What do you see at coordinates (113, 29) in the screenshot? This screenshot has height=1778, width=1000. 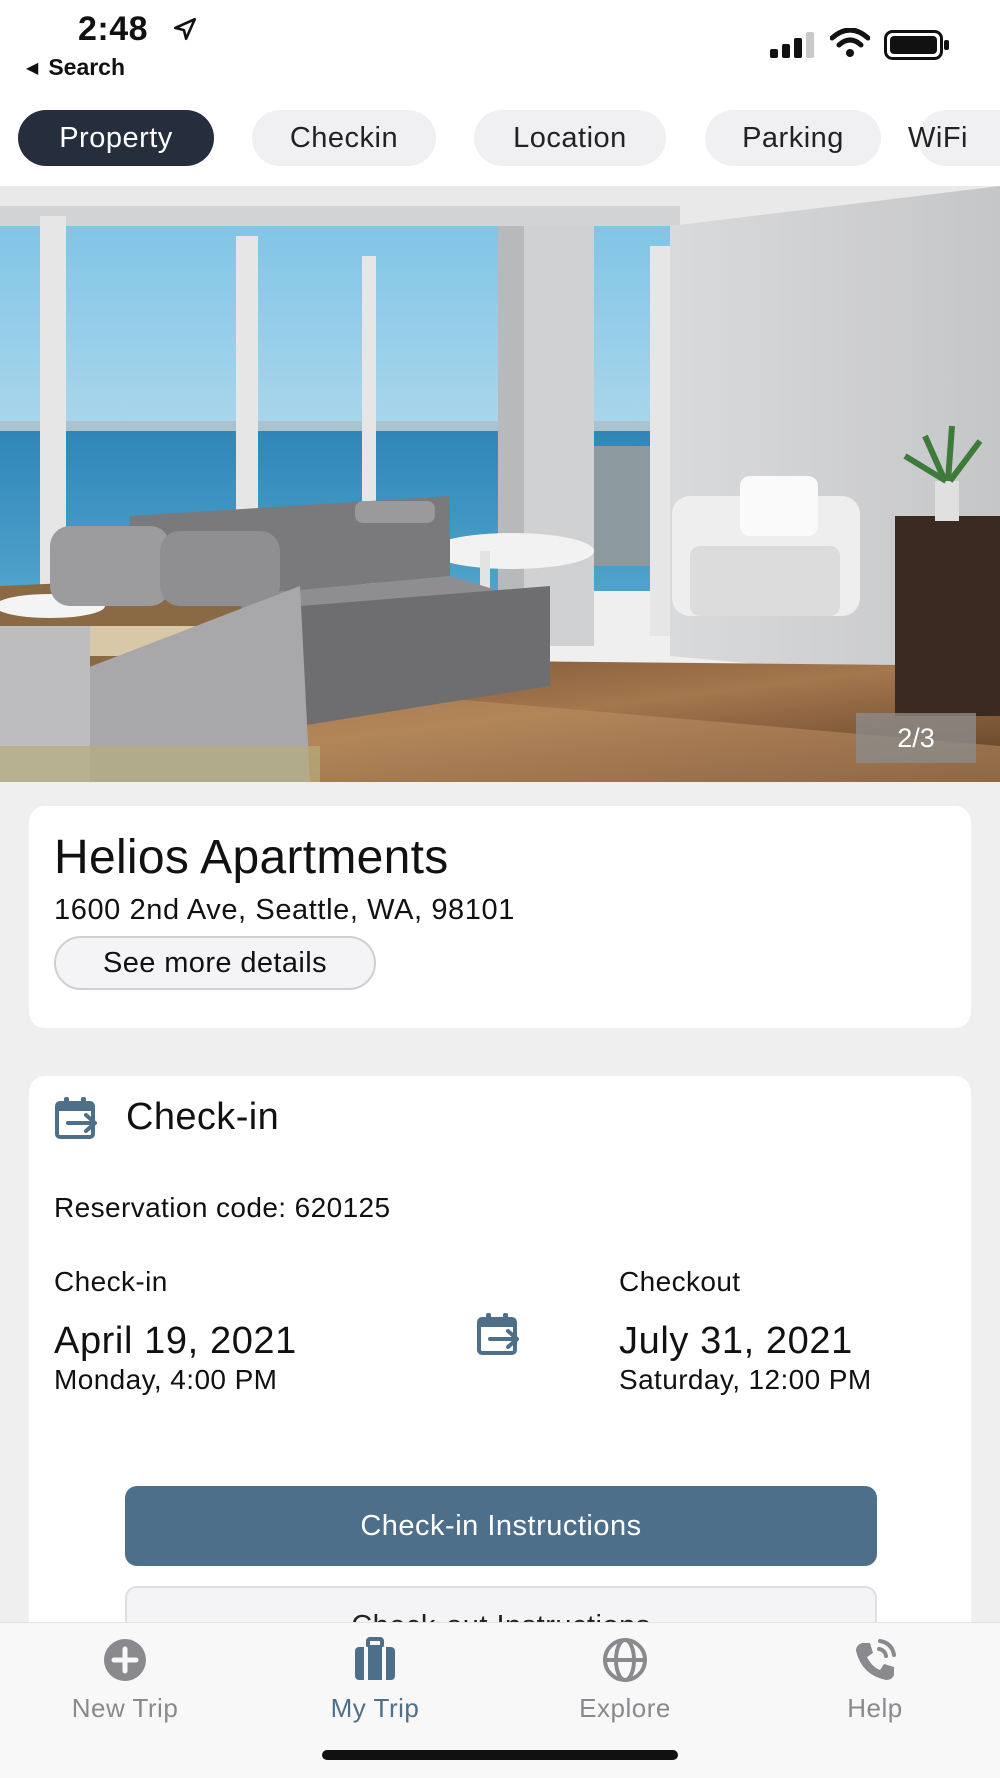 I see `status-time: 2:48` at bounding box center [113, 29].